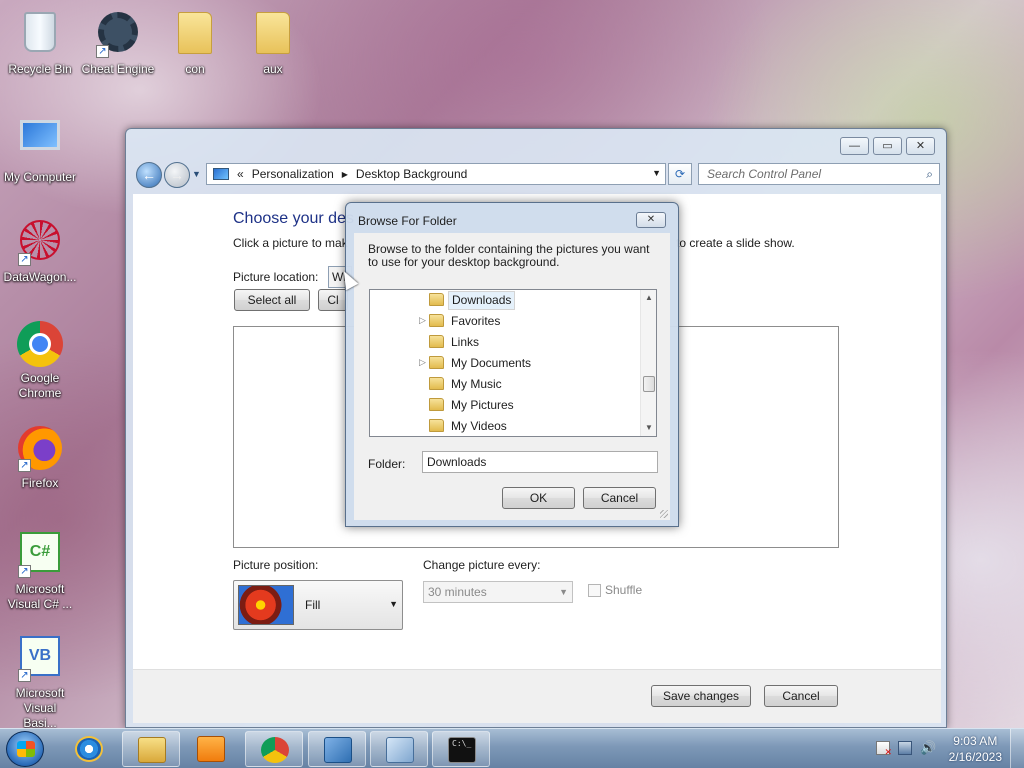  Describe the element at coordinates (619, 498) in the screenshot. I see `dialog-cancel-button: Cancel` at that location.